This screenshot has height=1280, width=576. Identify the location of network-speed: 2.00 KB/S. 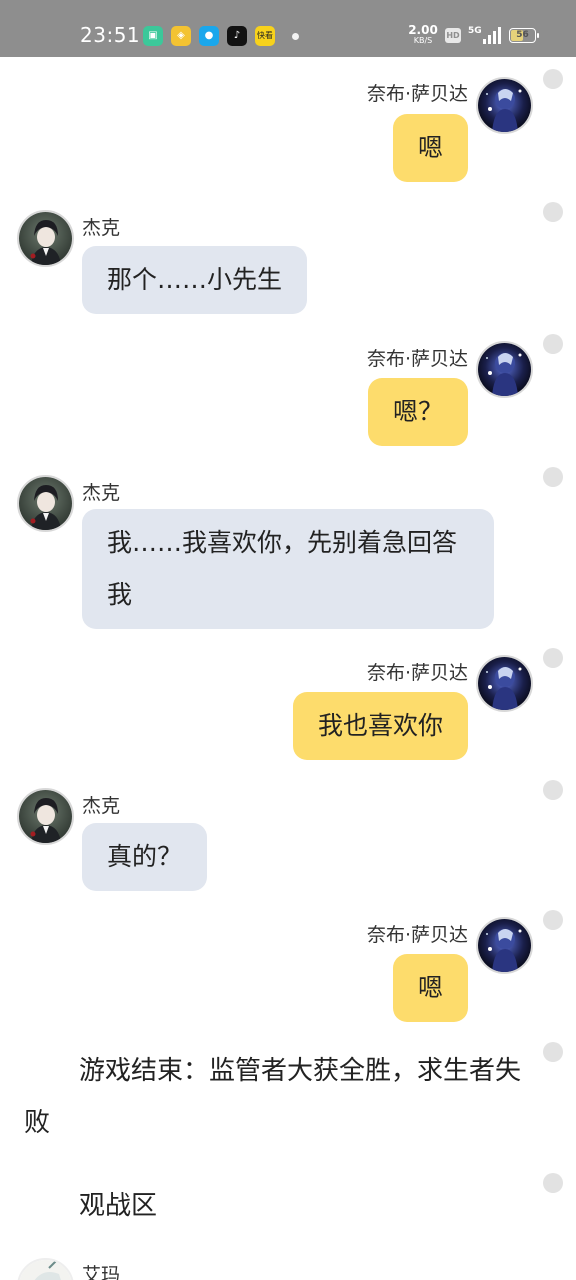
(423, 34).